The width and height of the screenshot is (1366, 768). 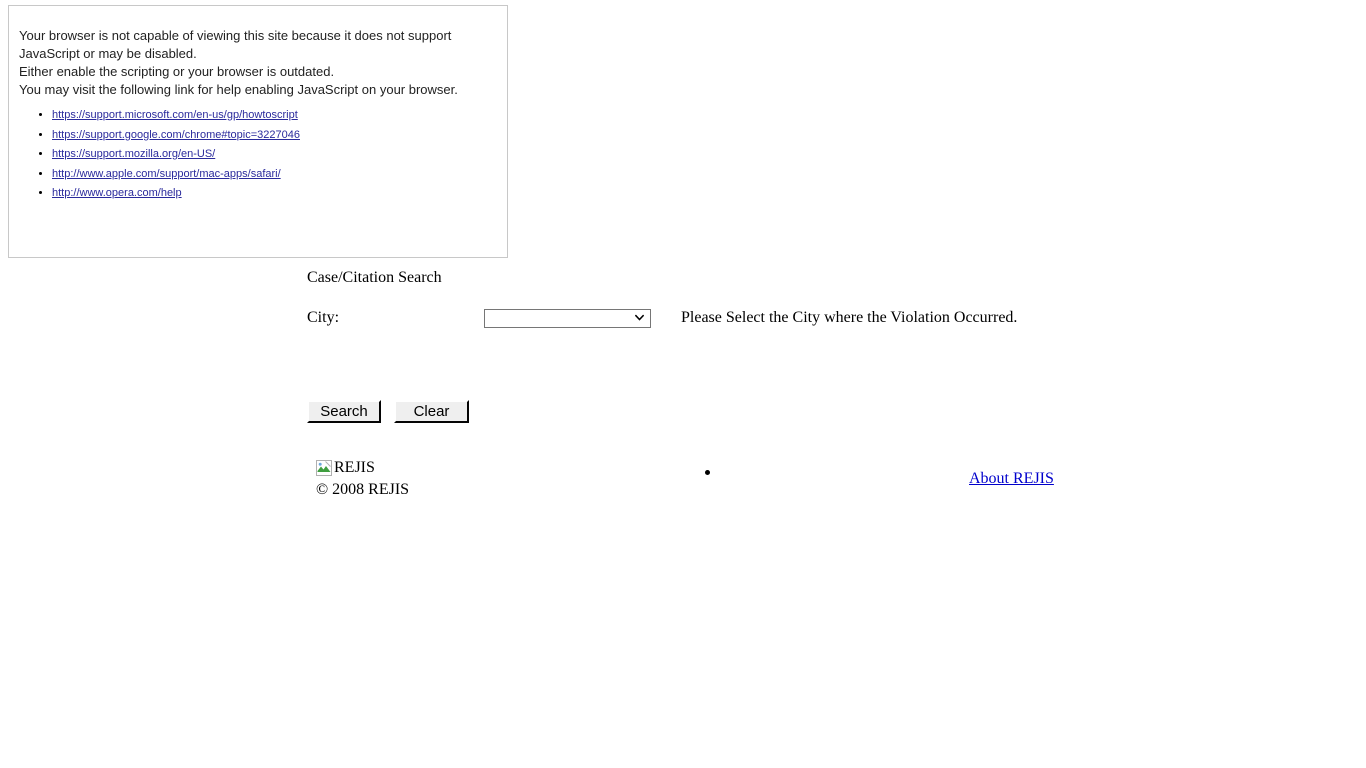 I want to click on about-rejis-link: About REJIS, so click(x=1011, y=479).